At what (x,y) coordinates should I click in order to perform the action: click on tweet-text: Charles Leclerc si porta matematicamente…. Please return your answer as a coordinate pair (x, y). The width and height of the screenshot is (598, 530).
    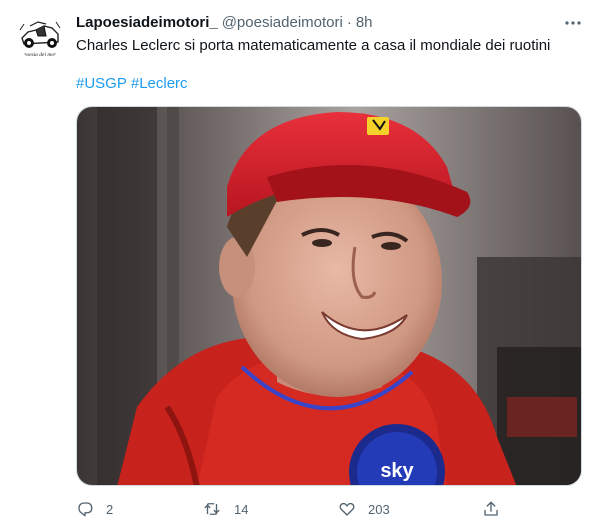
    Looking at the image, I should click on (313, 45).